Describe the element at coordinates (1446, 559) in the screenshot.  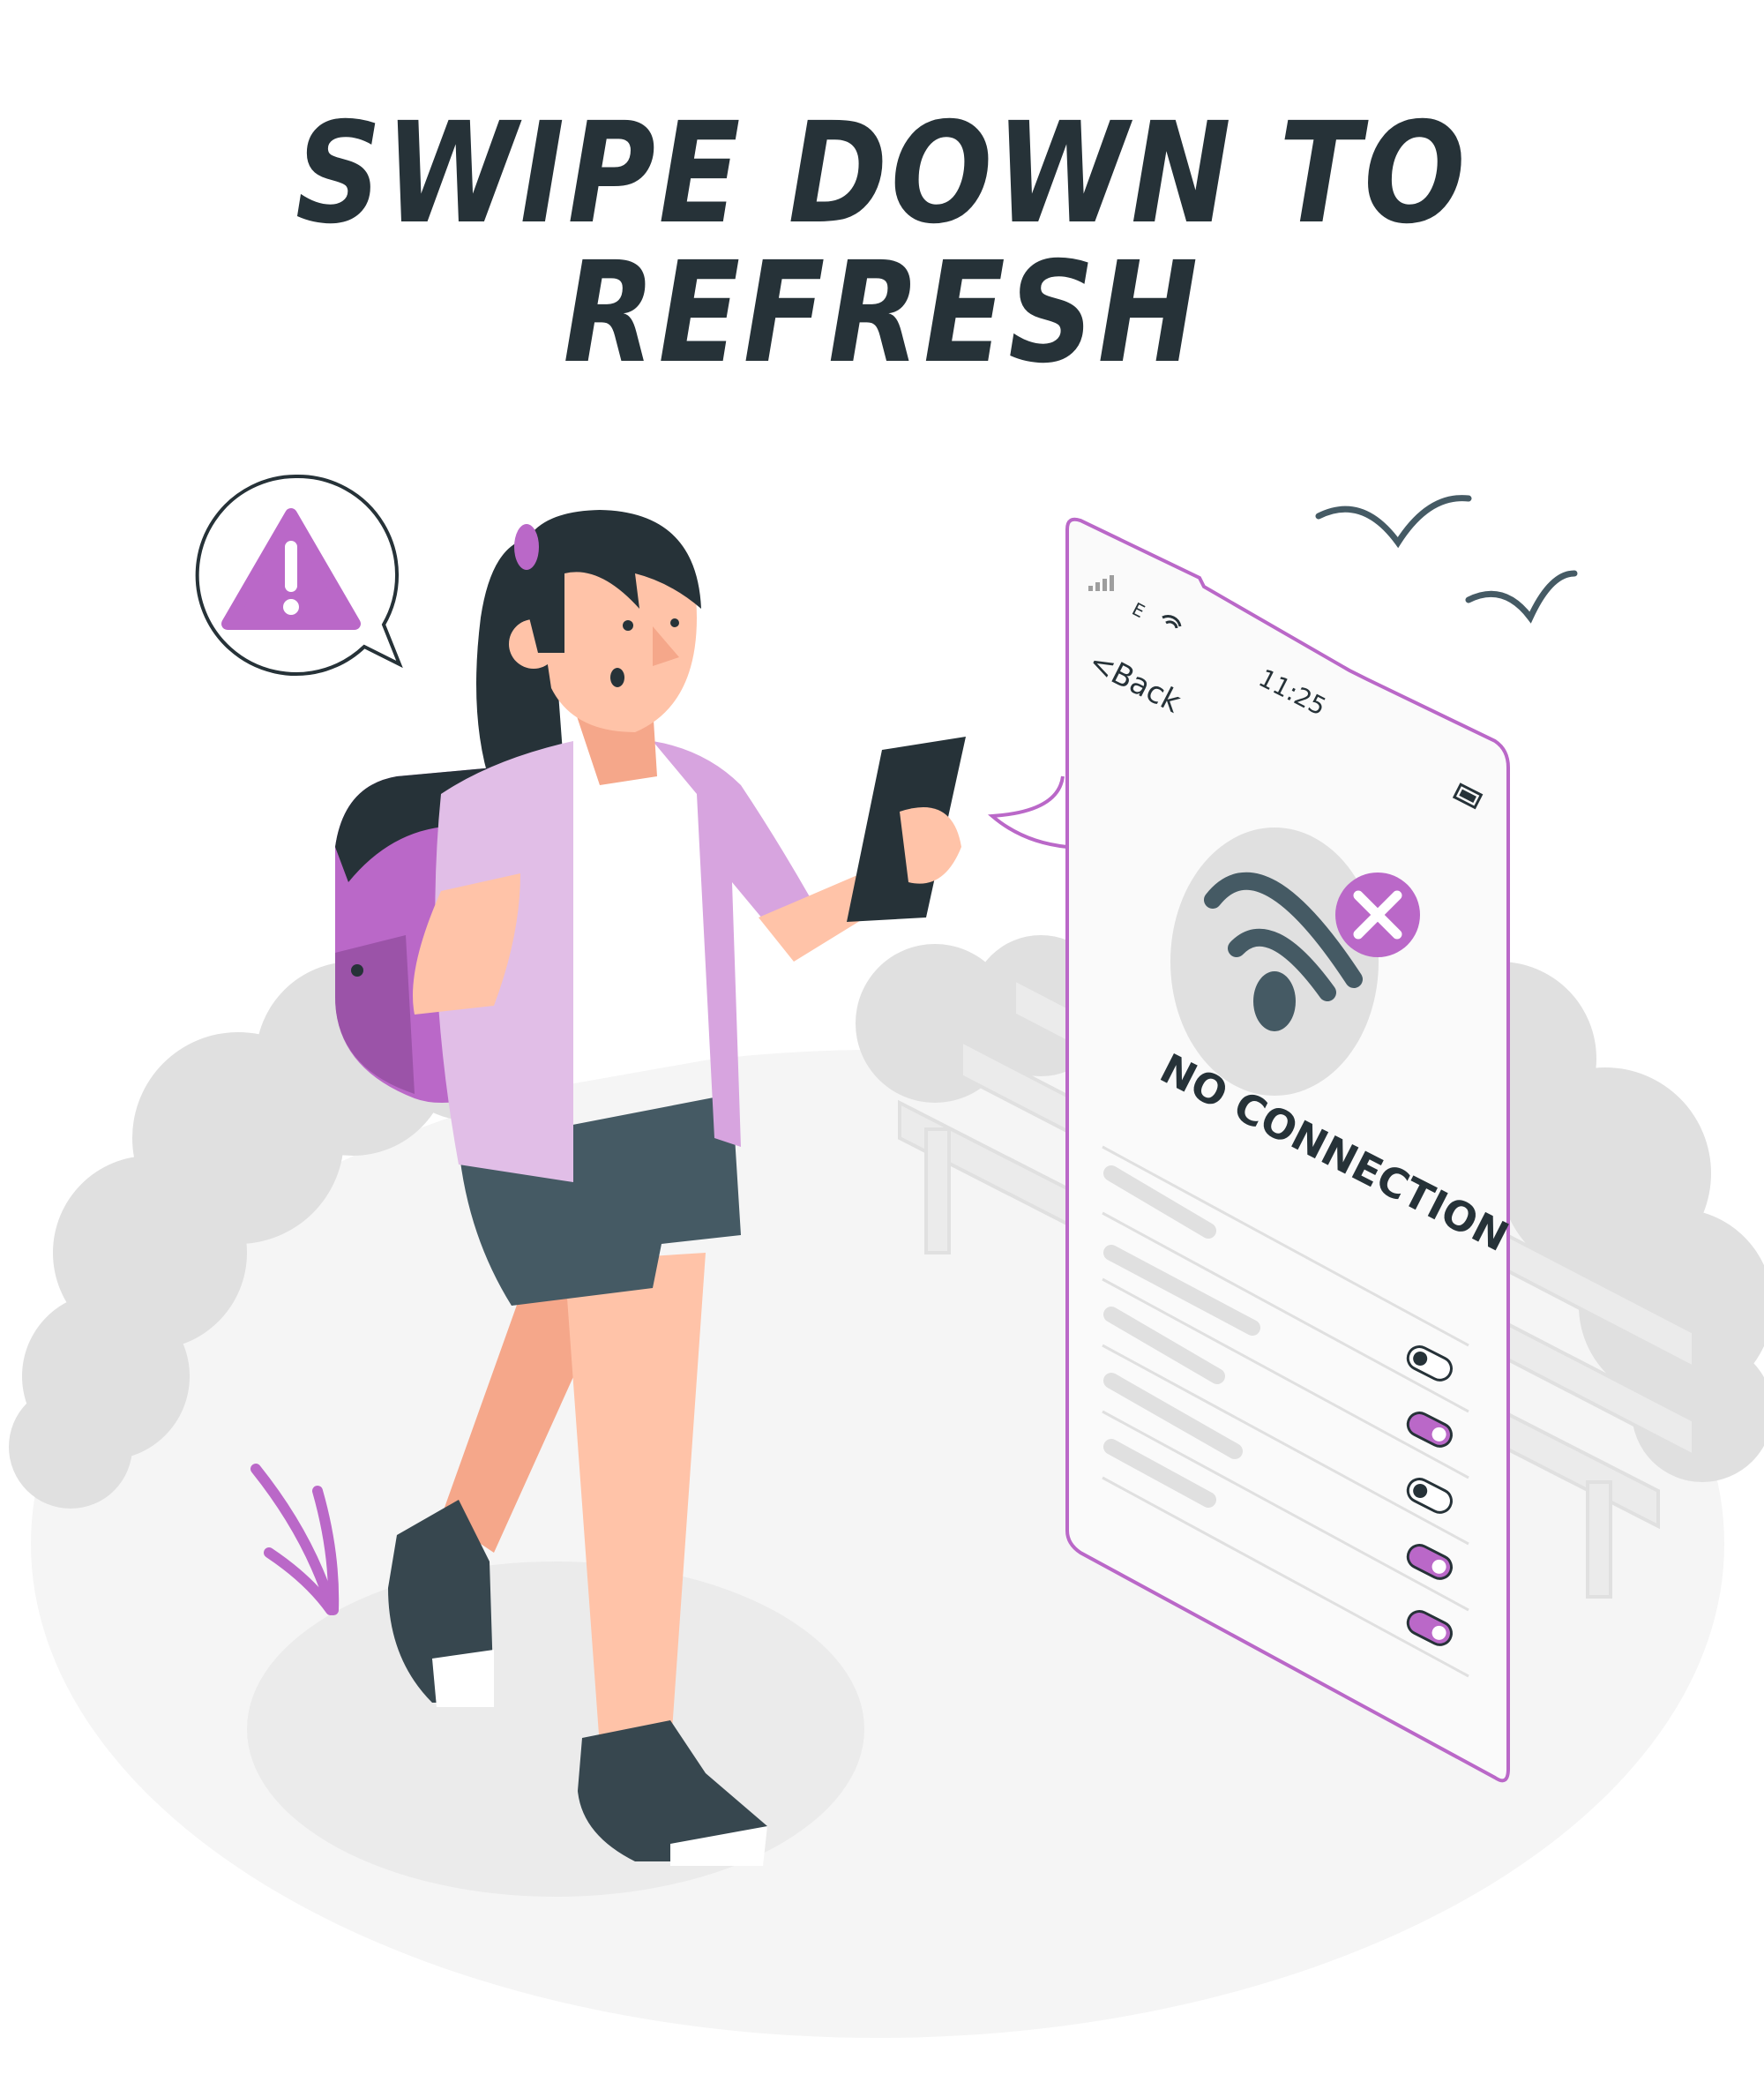
I see `birds` at that location.